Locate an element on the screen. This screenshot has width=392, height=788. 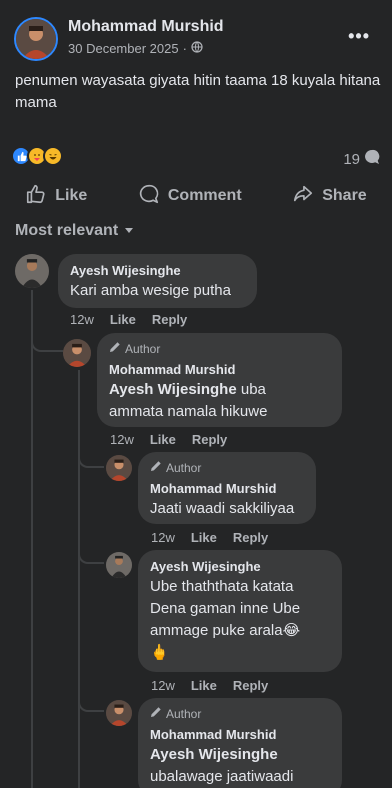
caret-down-icon is located at coordinates (129, 231).